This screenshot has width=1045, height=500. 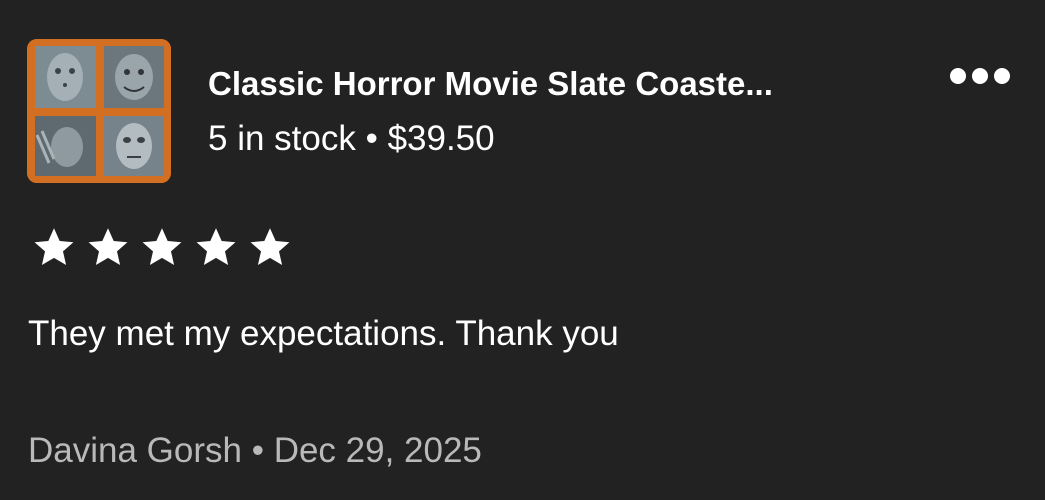 What do you see at coordinates (323, 333) in the screenshot?
I see `review-text: They met my expectations. Thank you` at bounding box center [323, 333].